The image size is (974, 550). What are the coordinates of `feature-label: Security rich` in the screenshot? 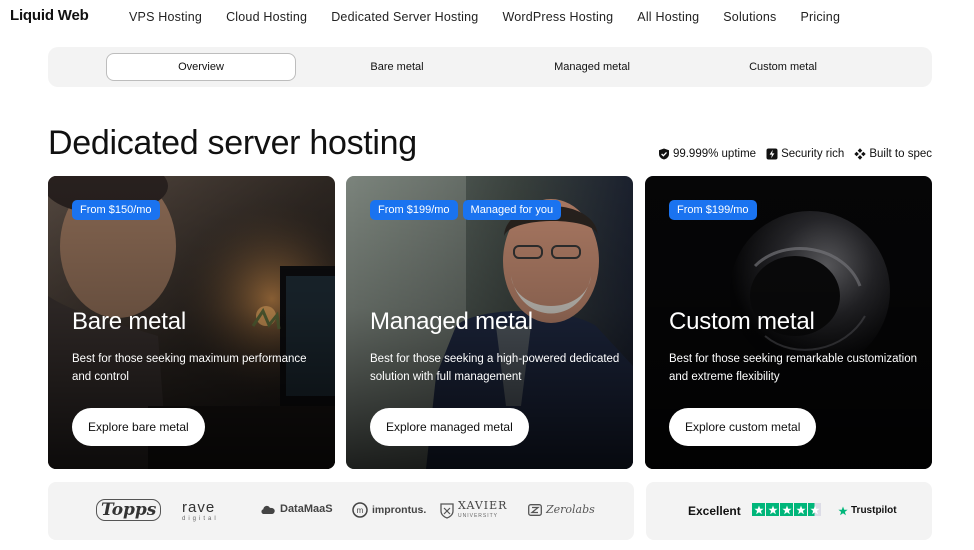 It's located at (813, 154).